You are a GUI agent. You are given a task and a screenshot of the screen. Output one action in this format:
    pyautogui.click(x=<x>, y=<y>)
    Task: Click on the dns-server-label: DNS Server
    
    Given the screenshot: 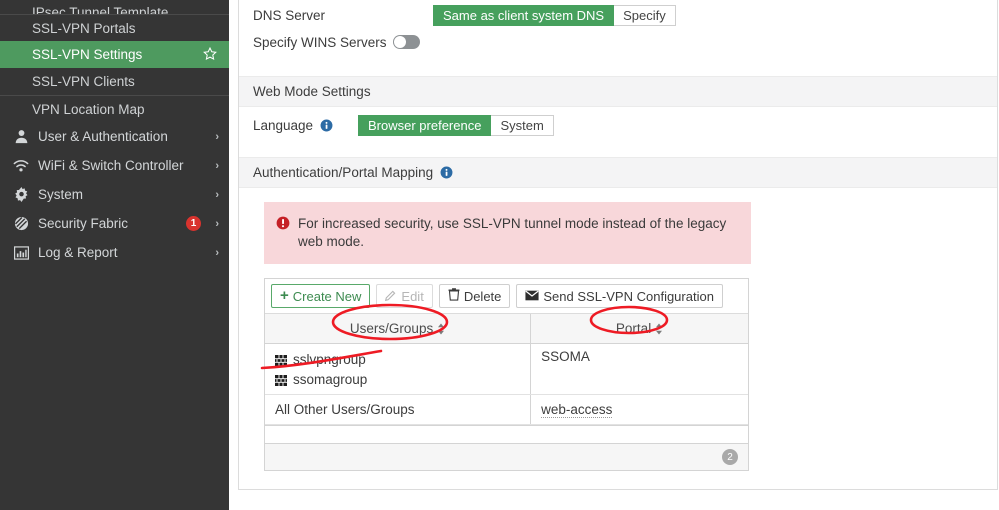 What is the action you would take?
    pyautogui.click(x=289, y=15)
    